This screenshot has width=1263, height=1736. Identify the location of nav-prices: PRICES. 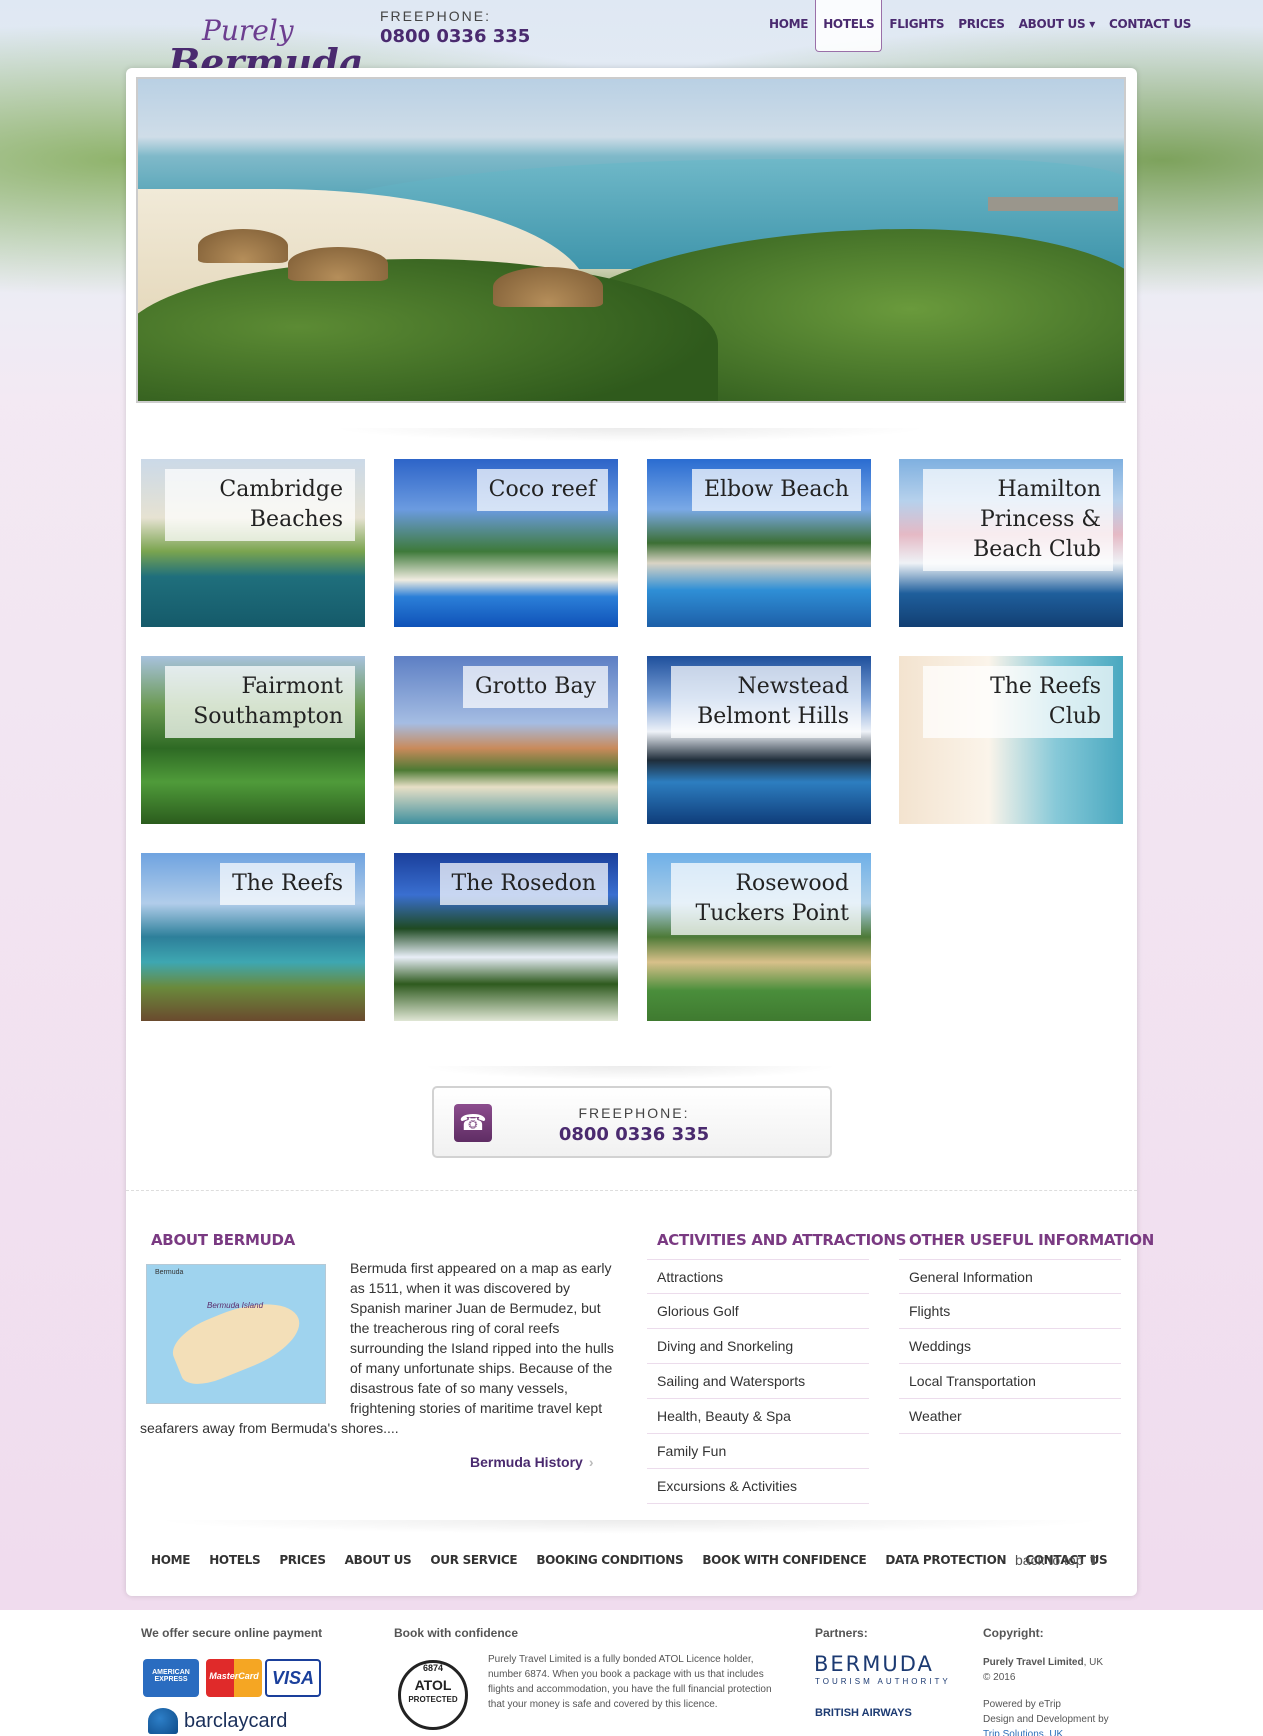
(981, 26).